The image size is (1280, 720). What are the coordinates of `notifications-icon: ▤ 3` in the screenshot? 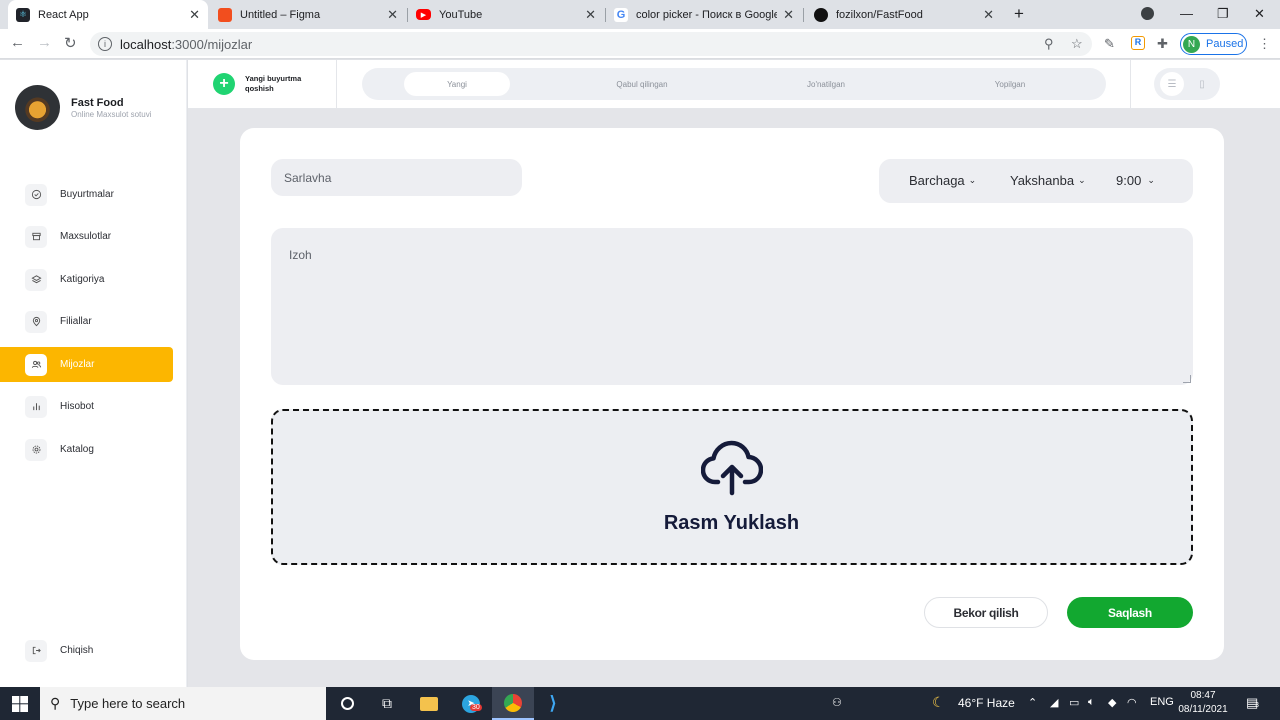 It's located at (1252, 703).